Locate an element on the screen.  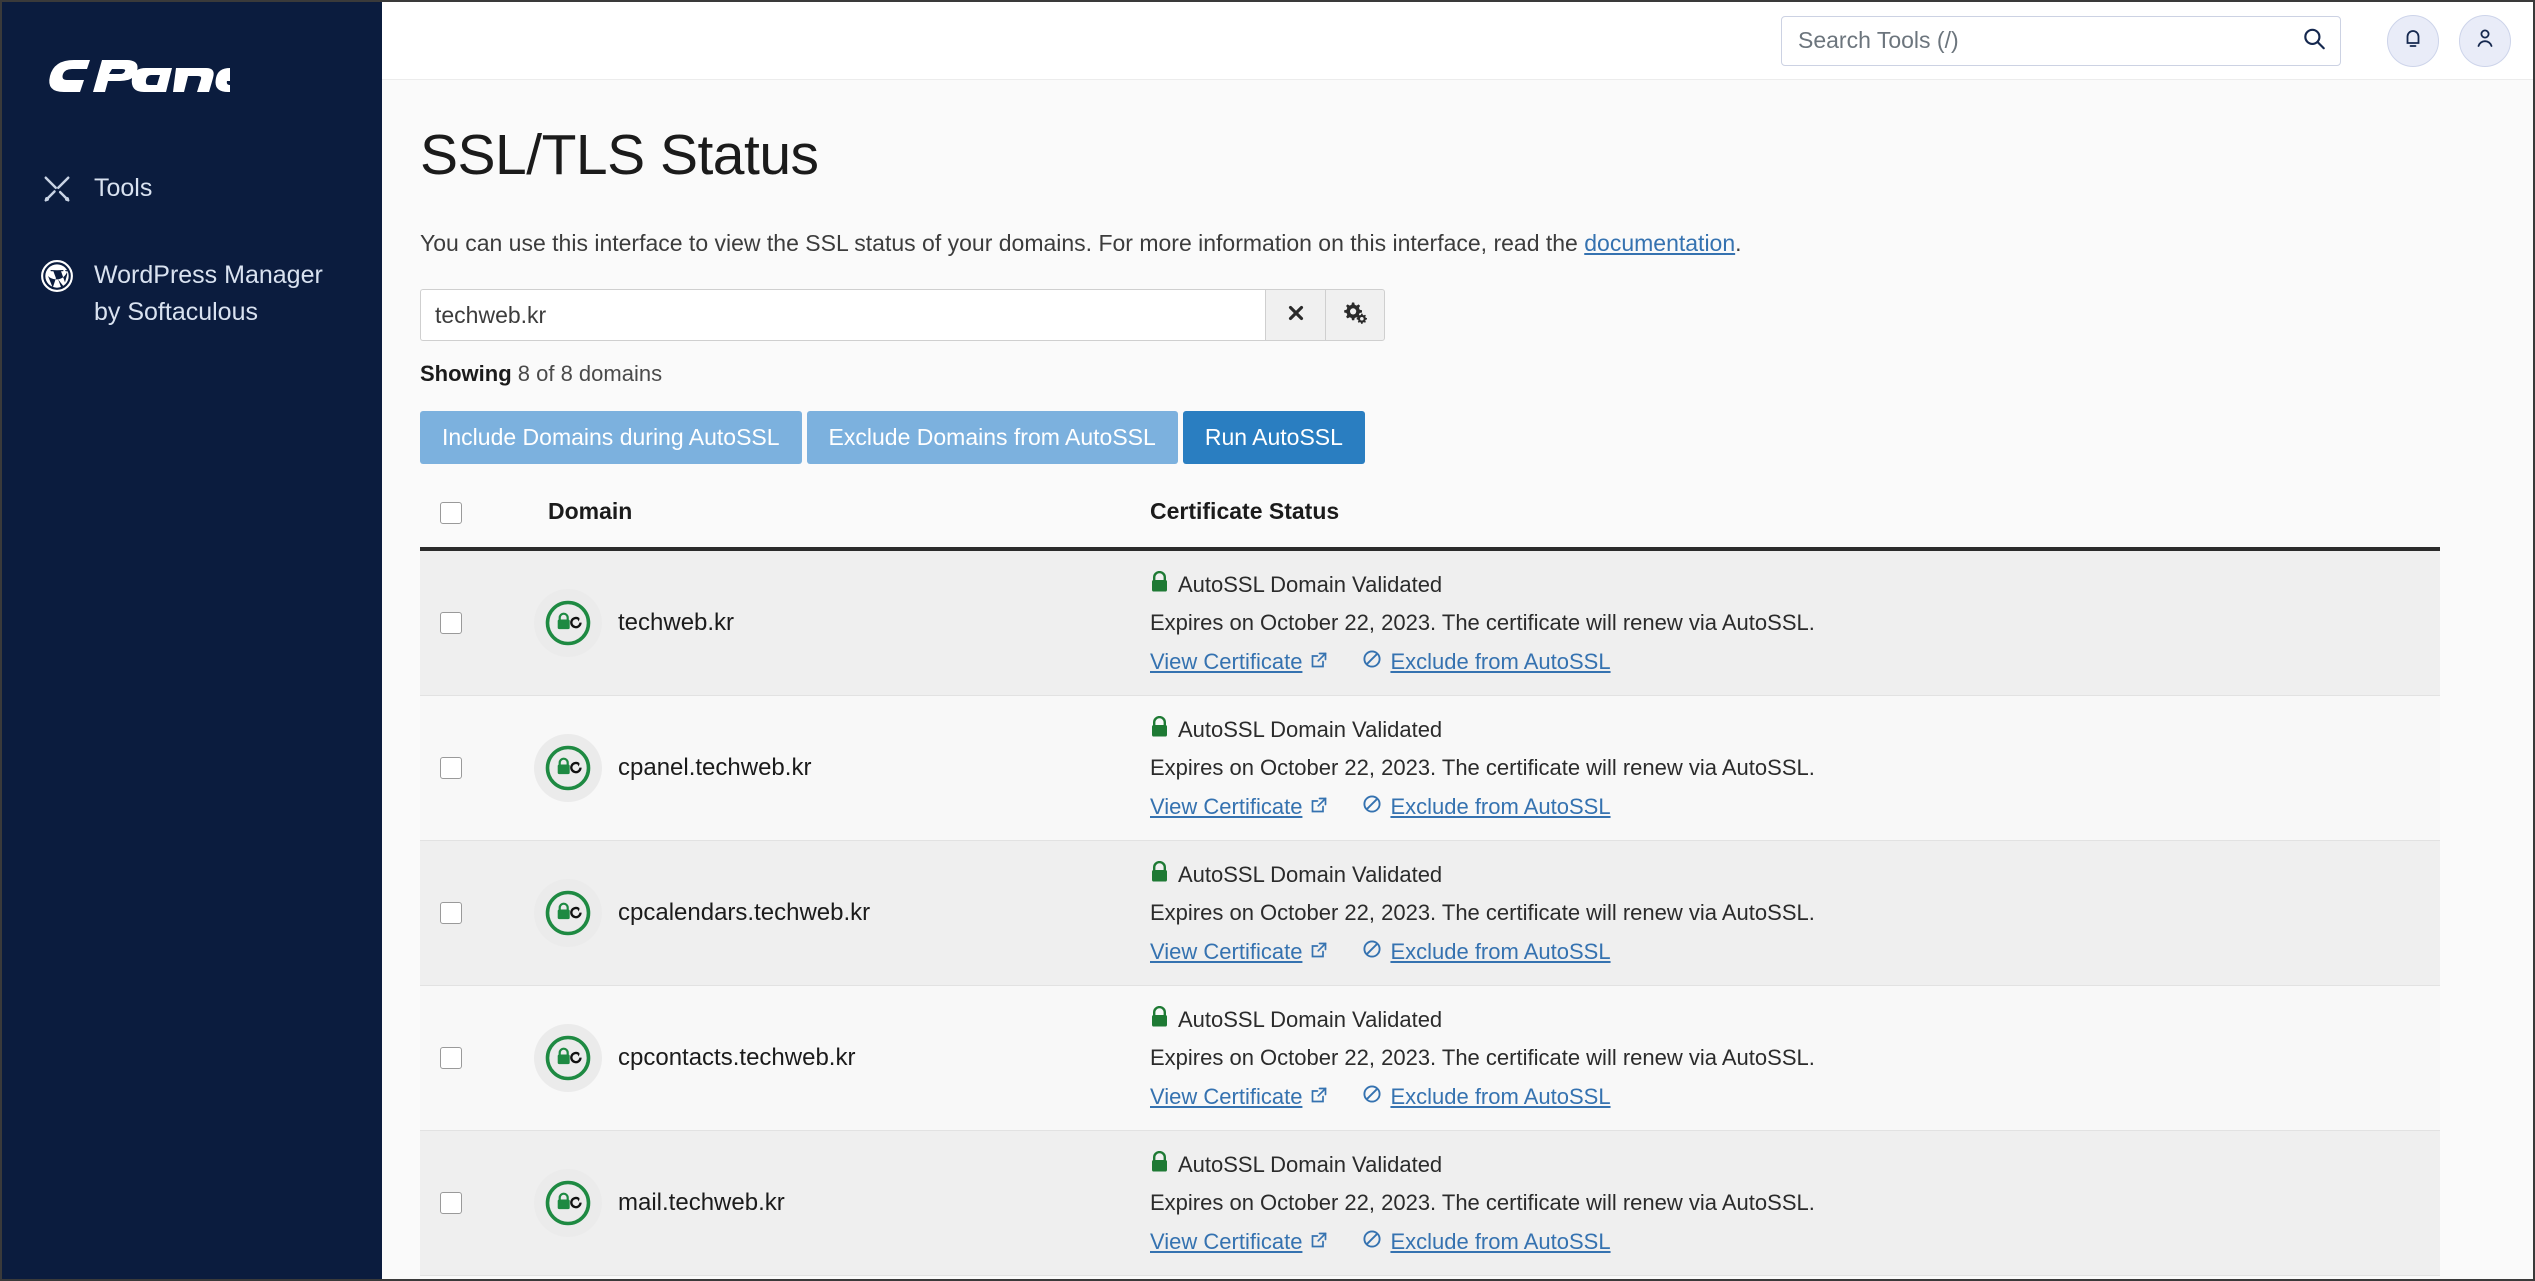
gears-icon is located at coordinates (1355, 315).